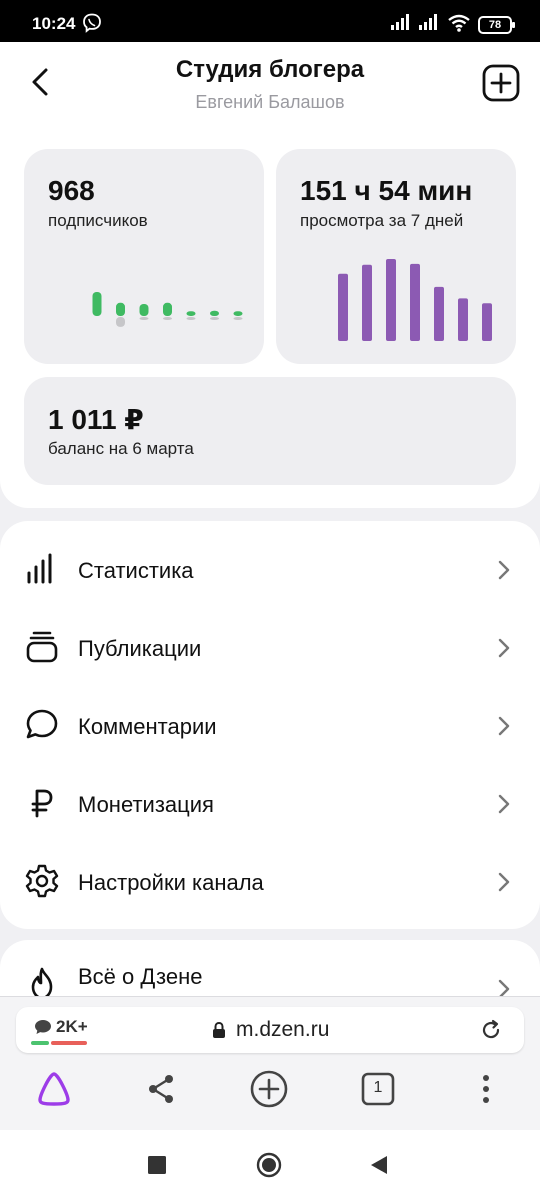 The image size is (540, 1200). Describe the element at coordinates (379, 1165) in the screenshot. I see `back-triangle-icon` at that location.